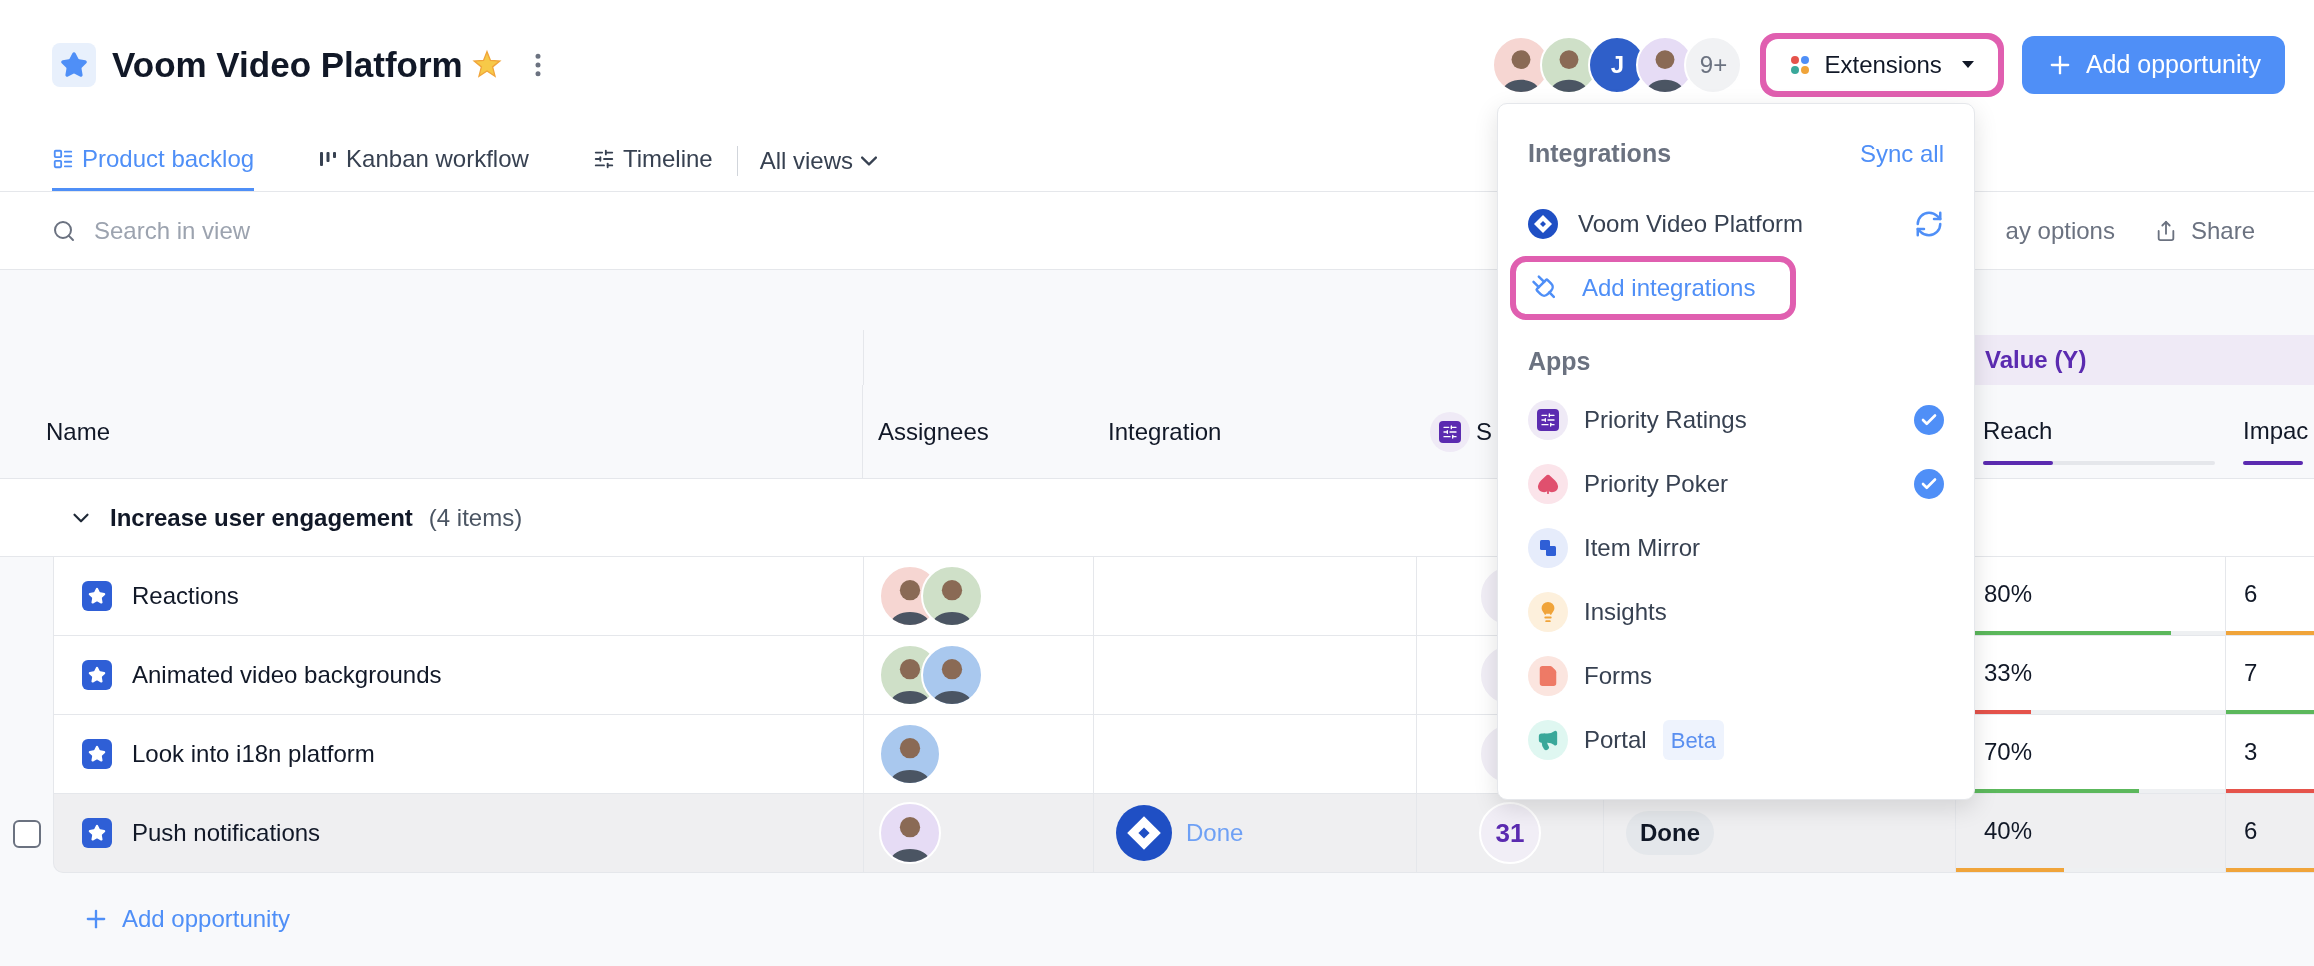 This screenshot has height=966, width=2314. I want to click on more-avatars-badge: 9+, so click(1713, 65).